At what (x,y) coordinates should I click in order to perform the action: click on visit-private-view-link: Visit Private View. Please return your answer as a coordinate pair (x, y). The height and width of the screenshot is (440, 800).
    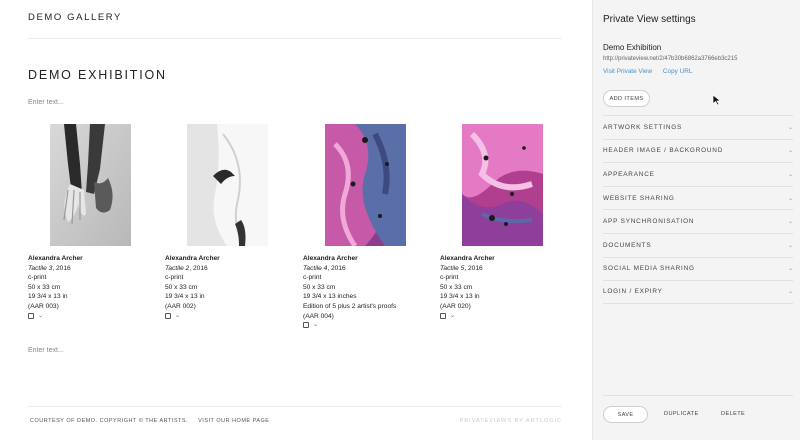
    Looking at the image, I should click on (627, 71).